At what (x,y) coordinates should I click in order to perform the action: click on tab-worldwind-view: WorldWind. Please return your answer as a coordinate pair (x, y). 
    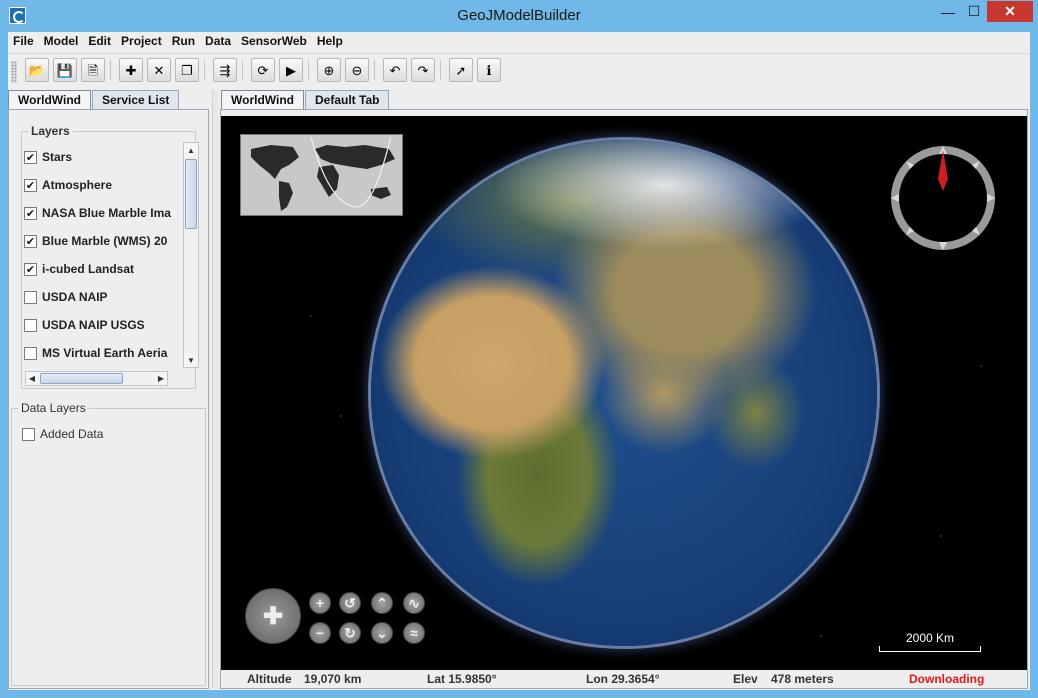
    Looking at the image, I should click on (262, 100).